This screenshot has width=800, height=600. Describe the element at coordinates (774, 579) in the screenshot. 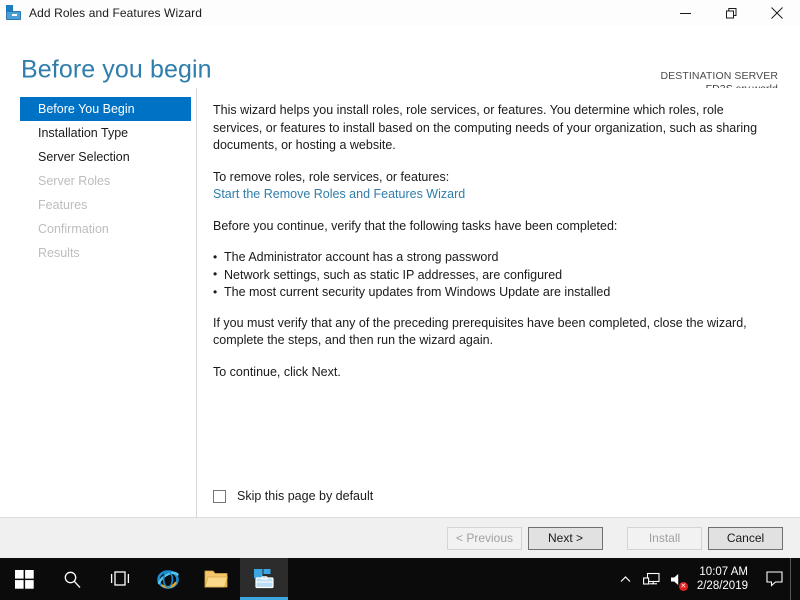

I see `action-center-icon` at that location.